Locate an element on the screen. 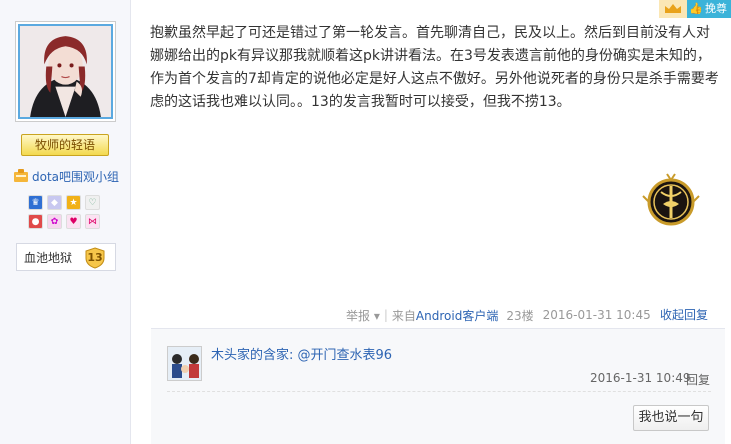 The image size is (731, 444). group-link: dota吧围观小组 is located at coordinates (70, 176).